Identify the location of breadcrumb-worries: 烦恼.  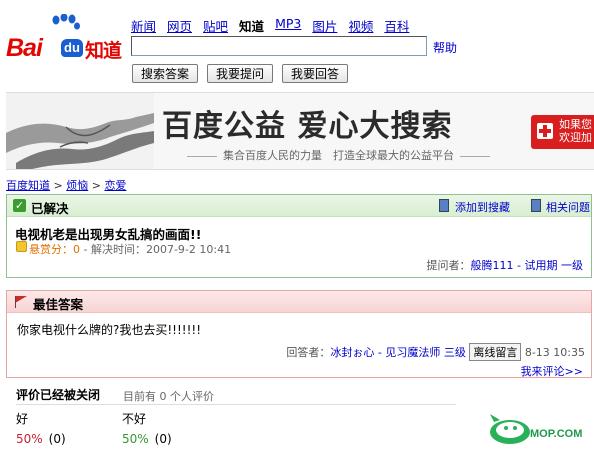
(77, 185).